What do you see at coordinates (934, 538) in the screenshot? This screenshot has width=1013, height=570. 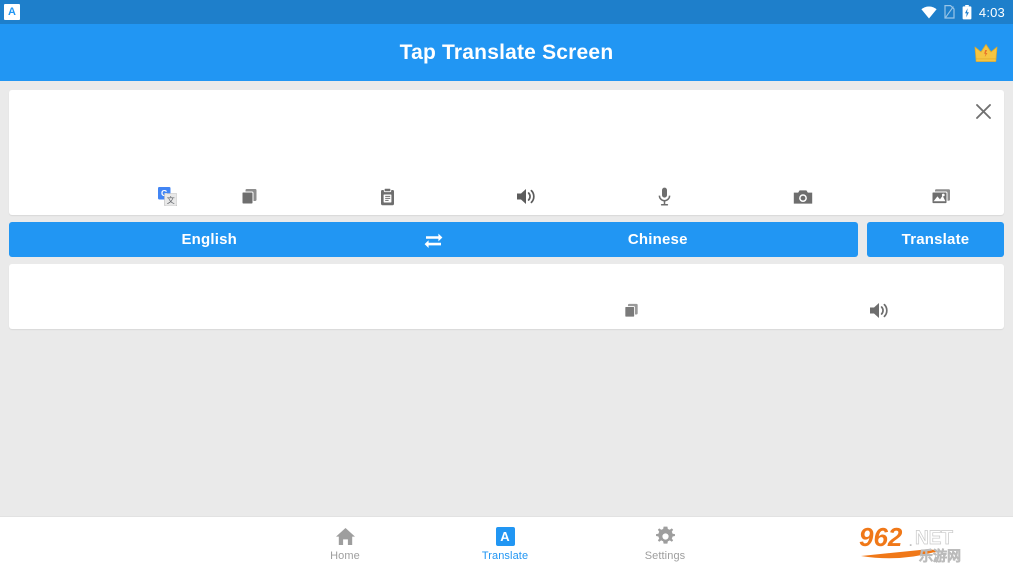 I see `watermark-net: NET` at bounding box center [934, 538].